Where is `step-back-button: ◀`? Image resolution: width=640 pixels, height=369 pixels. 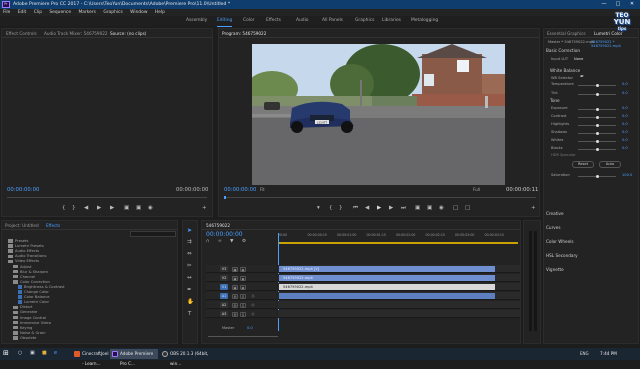 step-back-button: ◀ is located at coordinates (86, 208).